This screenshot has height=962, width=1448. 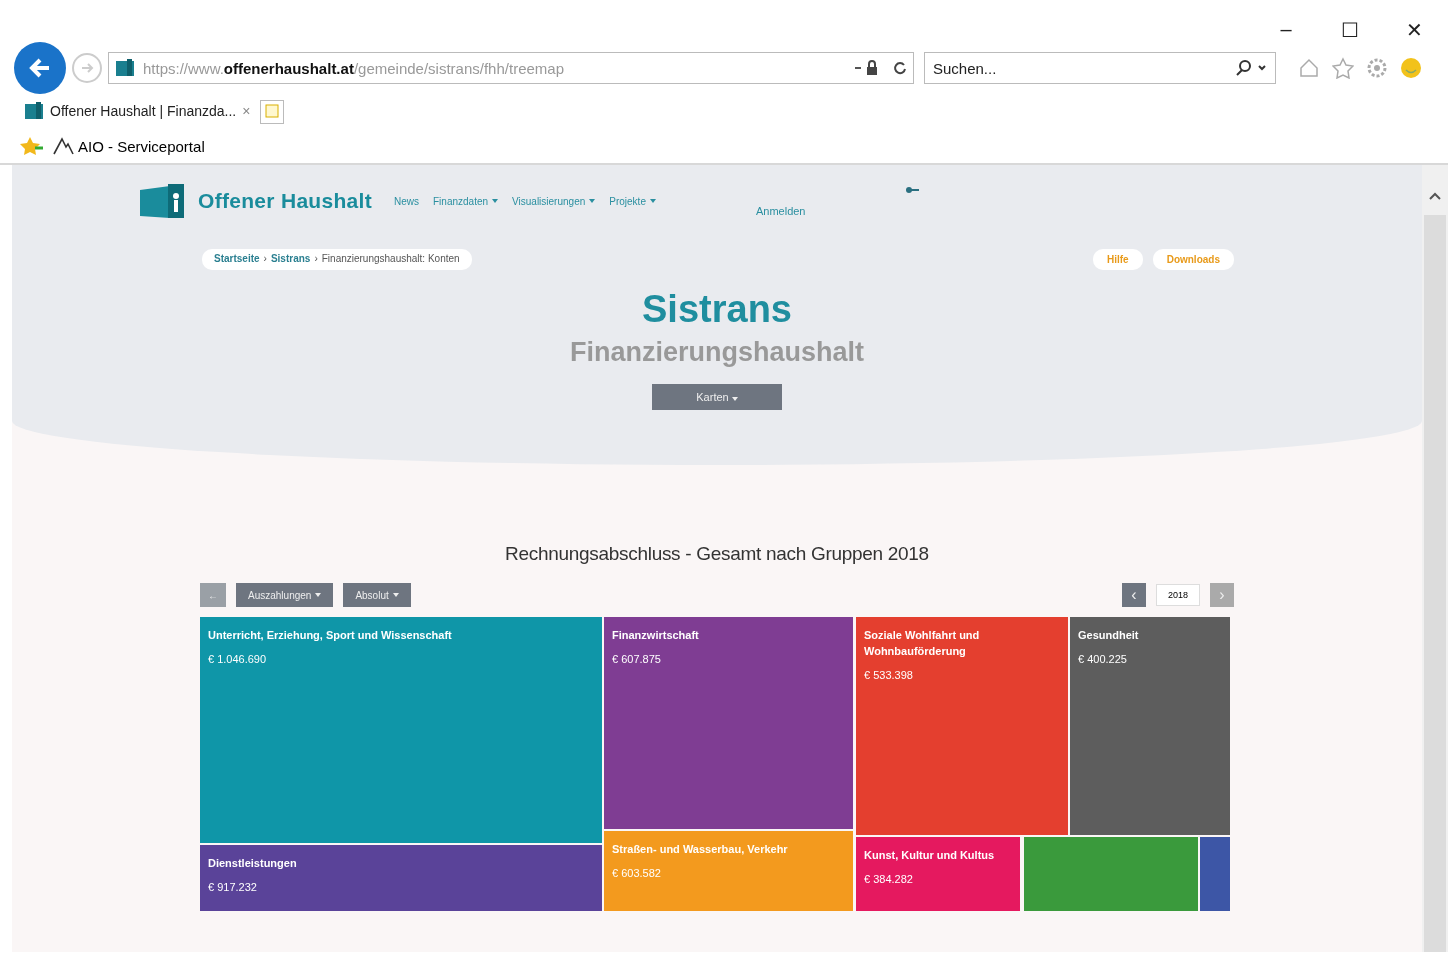 What do you see at coordinates (717, 309) in the screenshot?
I see `page-title: Sistrans` at bounding box center [717, 309].